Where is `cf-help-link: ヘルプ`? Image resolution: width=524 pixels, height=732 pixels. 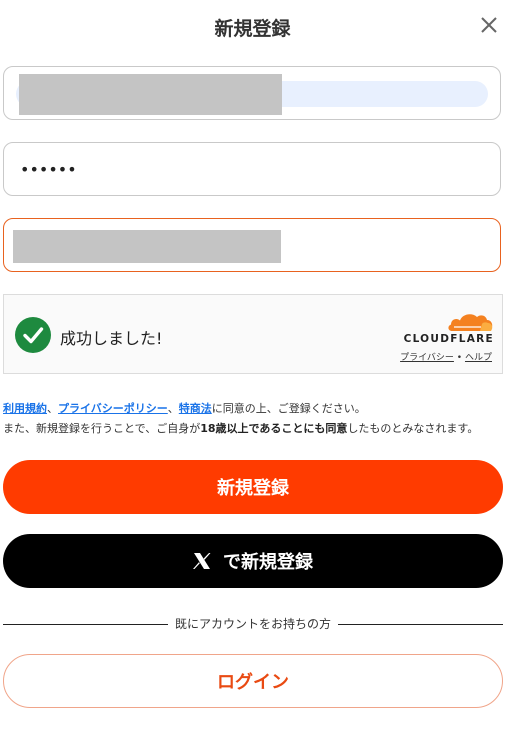 cf-help-link: ヘルプ is located at coordinates (478, 358).